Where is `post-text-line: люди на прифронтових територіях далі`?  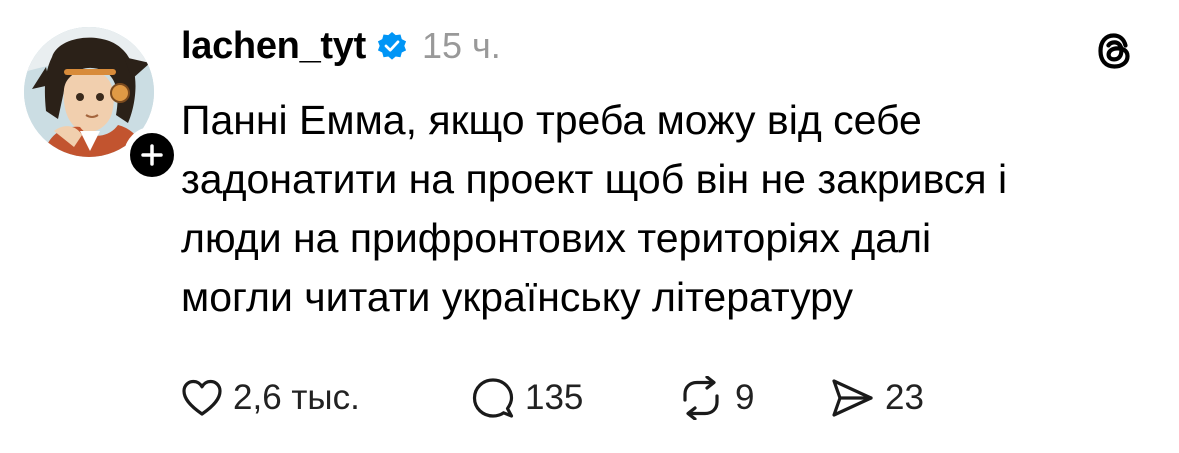
post-text-line: люди на прифронтових територіях далі is located at coordinates (556, 238).